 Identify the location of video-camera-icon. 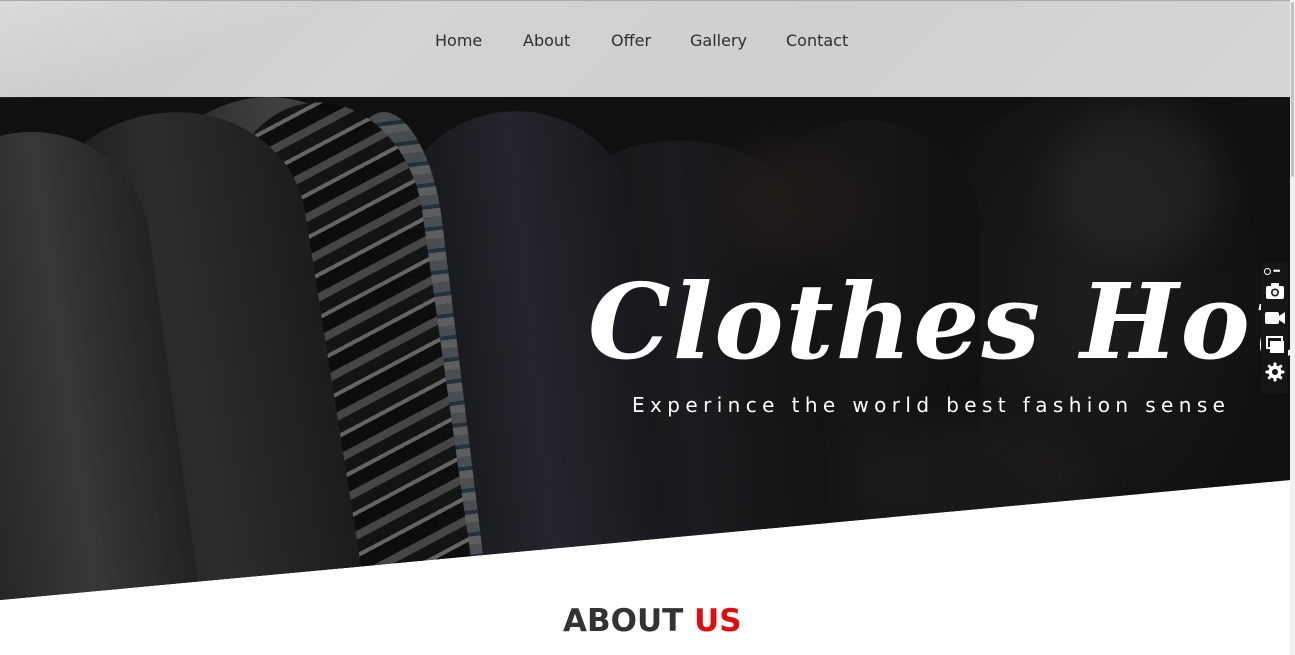
(1275, 318).